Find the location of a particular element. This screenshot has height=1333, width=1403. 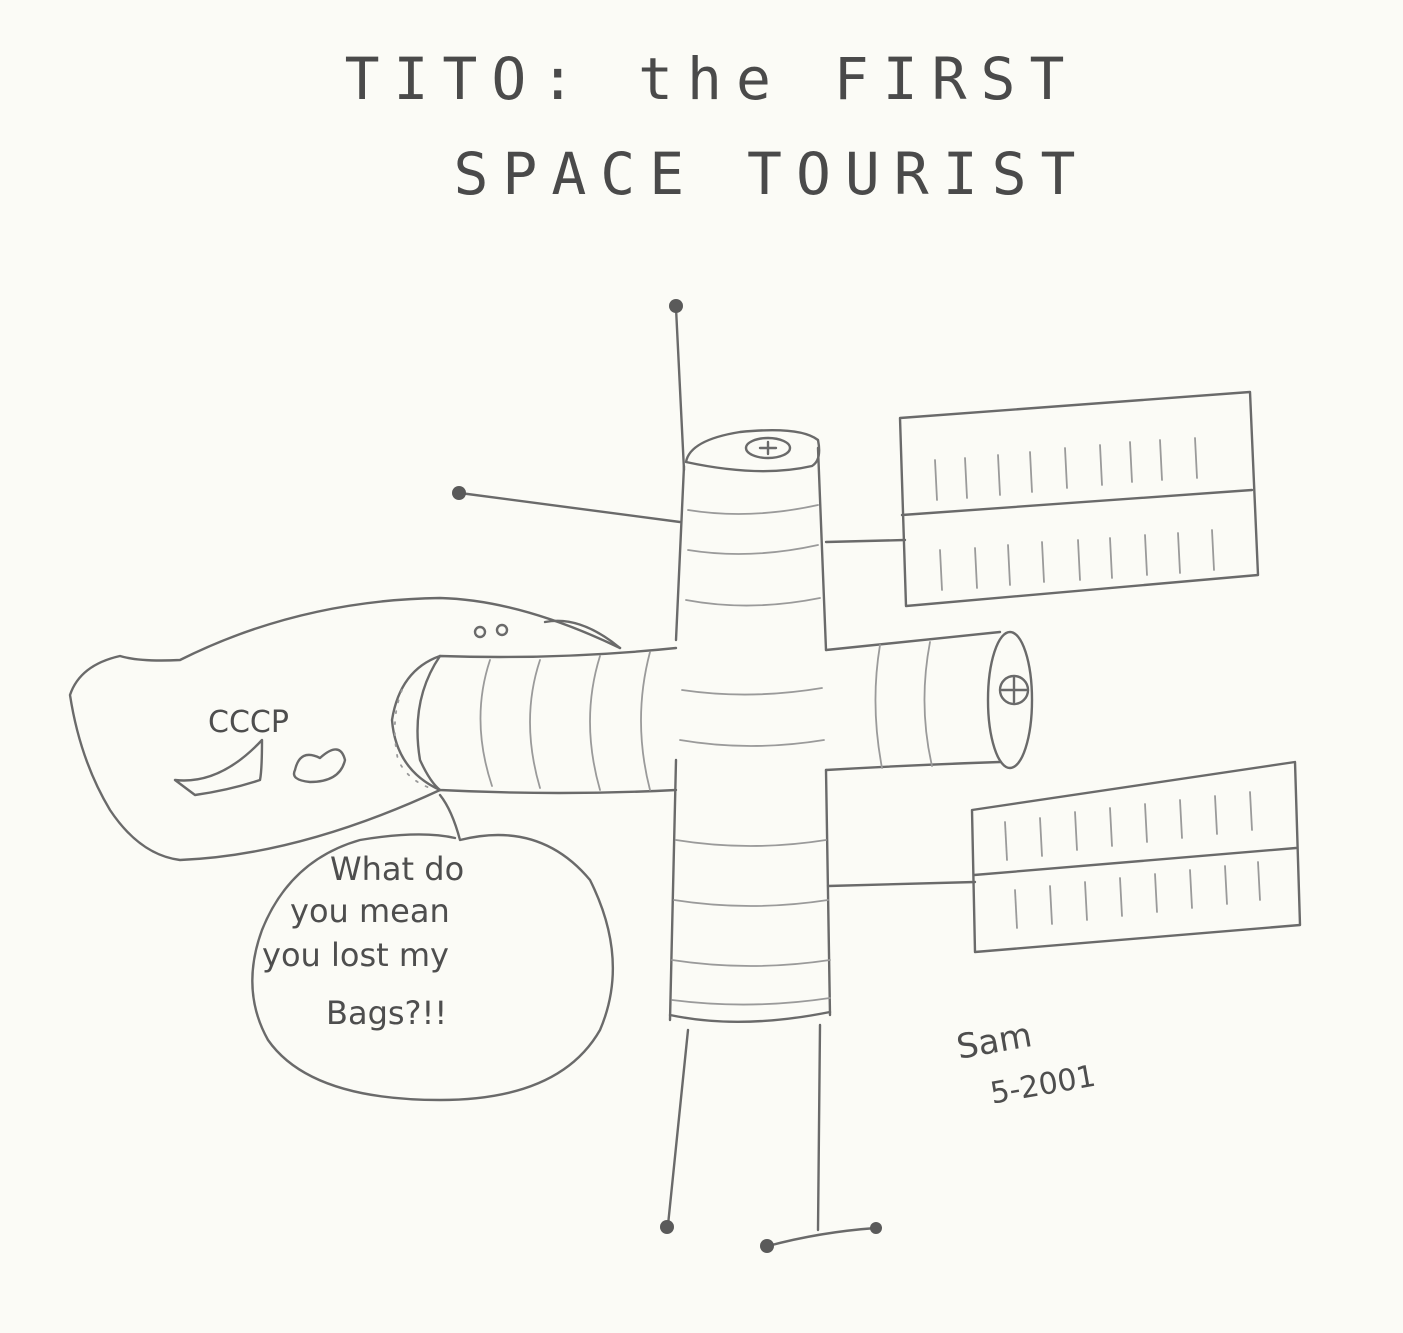

signature: Sam 5-2001 is located at coordinates (1026, 1063).